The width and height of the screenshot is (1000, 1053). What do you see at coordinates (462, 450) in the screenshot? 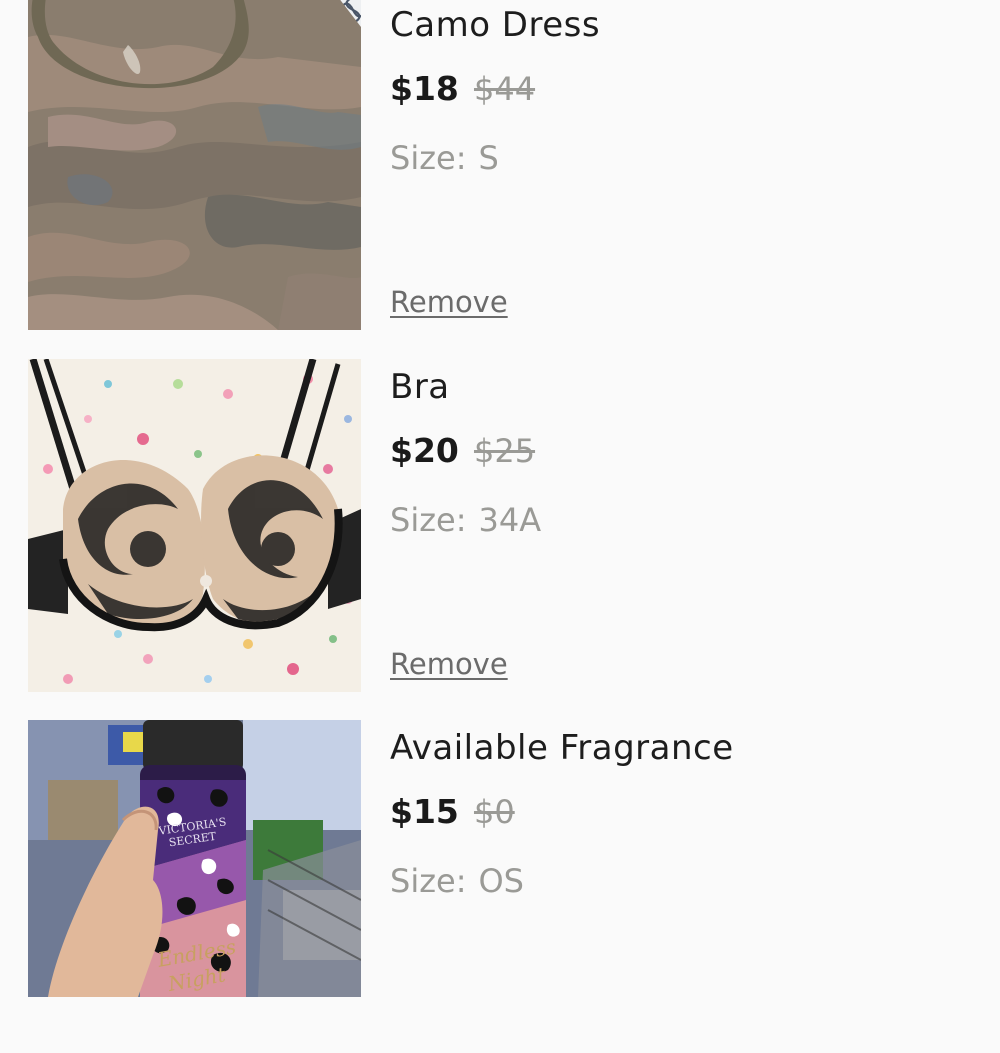
I see `price-row: $20 $25` at bounding box center [462, 450].